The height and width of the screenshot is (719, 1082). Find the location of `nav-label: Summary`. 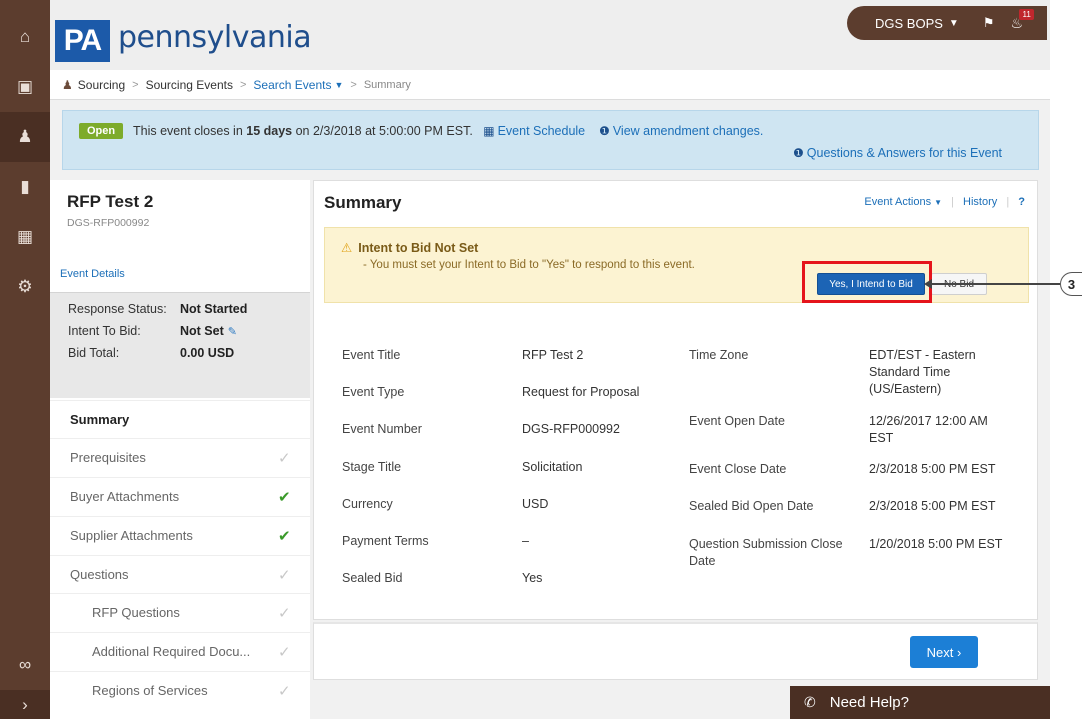

nav-label: Summary is located at coordinates (100, 419).